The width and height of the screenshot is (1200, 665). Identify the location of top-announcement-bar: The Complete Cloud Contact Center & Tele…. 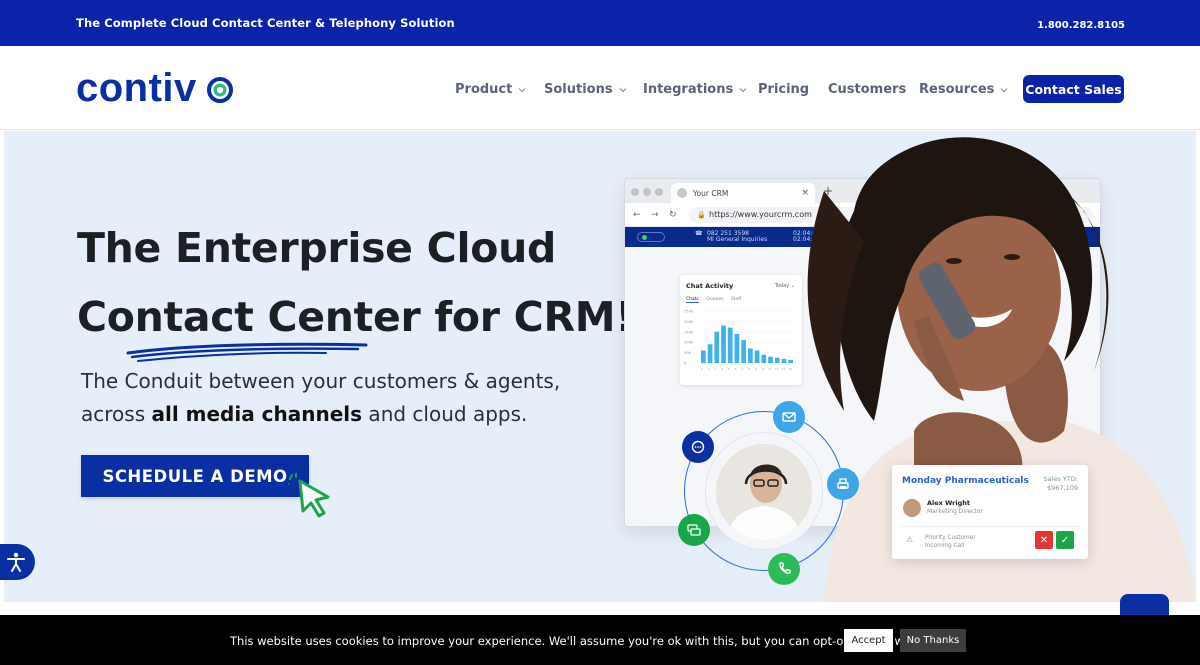
(600, 23).